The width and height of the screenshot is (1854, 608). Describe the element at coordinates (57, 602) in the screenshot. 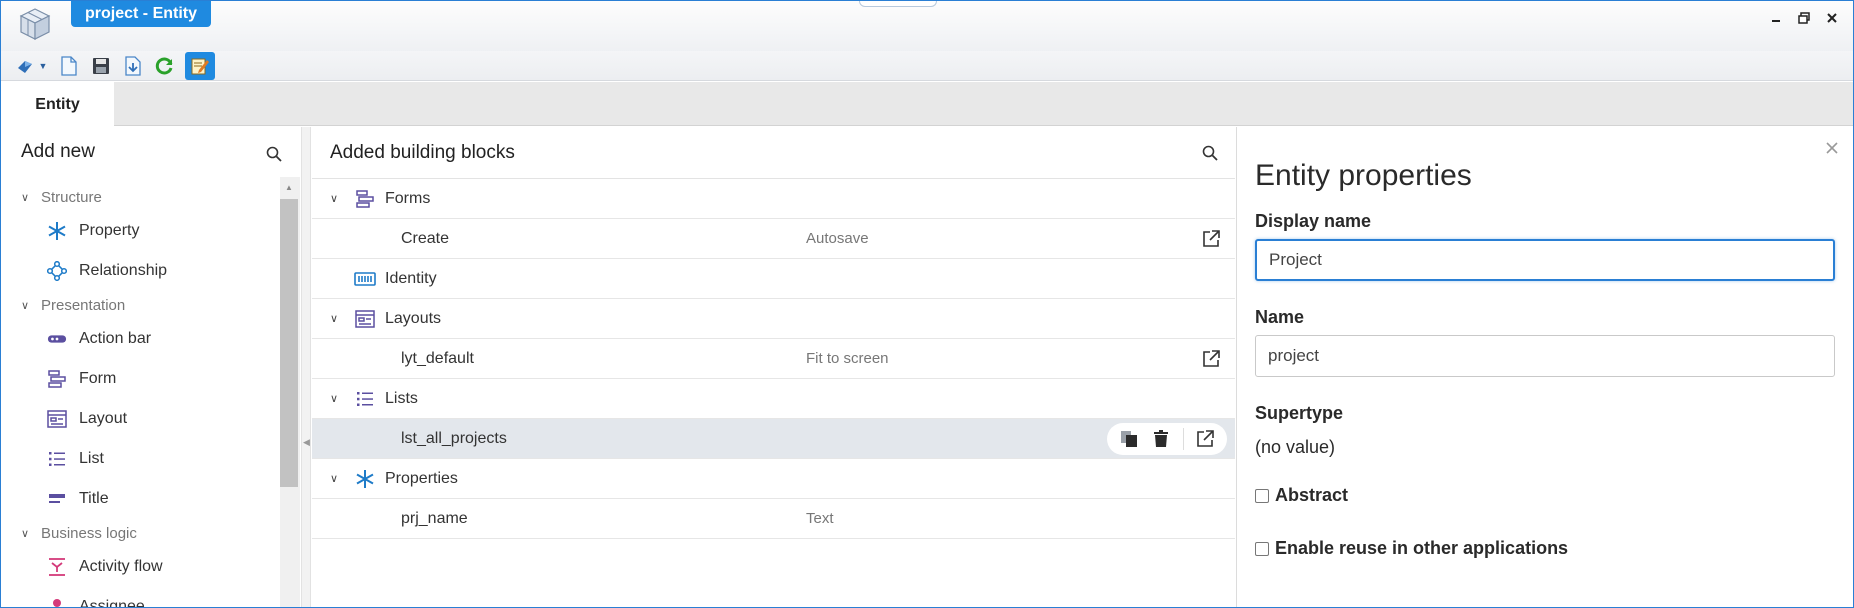

I see `assignee-icon` at that location.